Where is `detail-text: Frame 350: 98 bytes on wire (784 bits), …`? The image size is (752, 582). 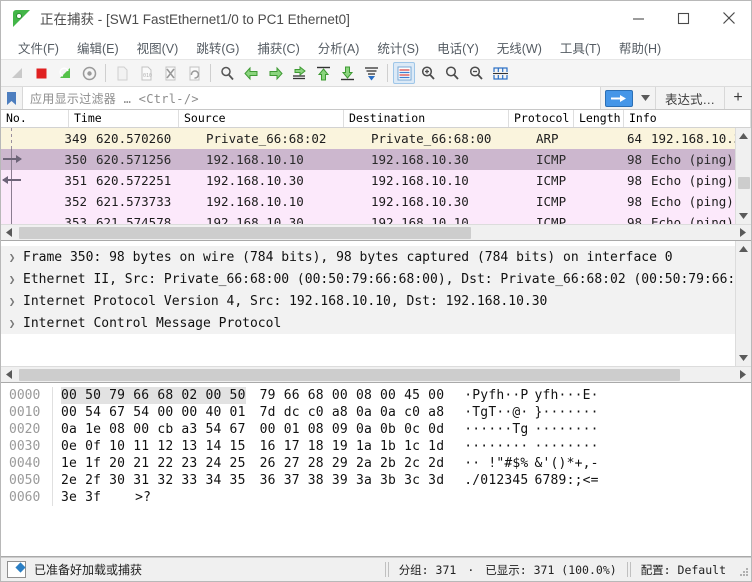 detail-text: Frame 350: 98 bytes on wire (784 bits), … is located at coordinates (348, 257).